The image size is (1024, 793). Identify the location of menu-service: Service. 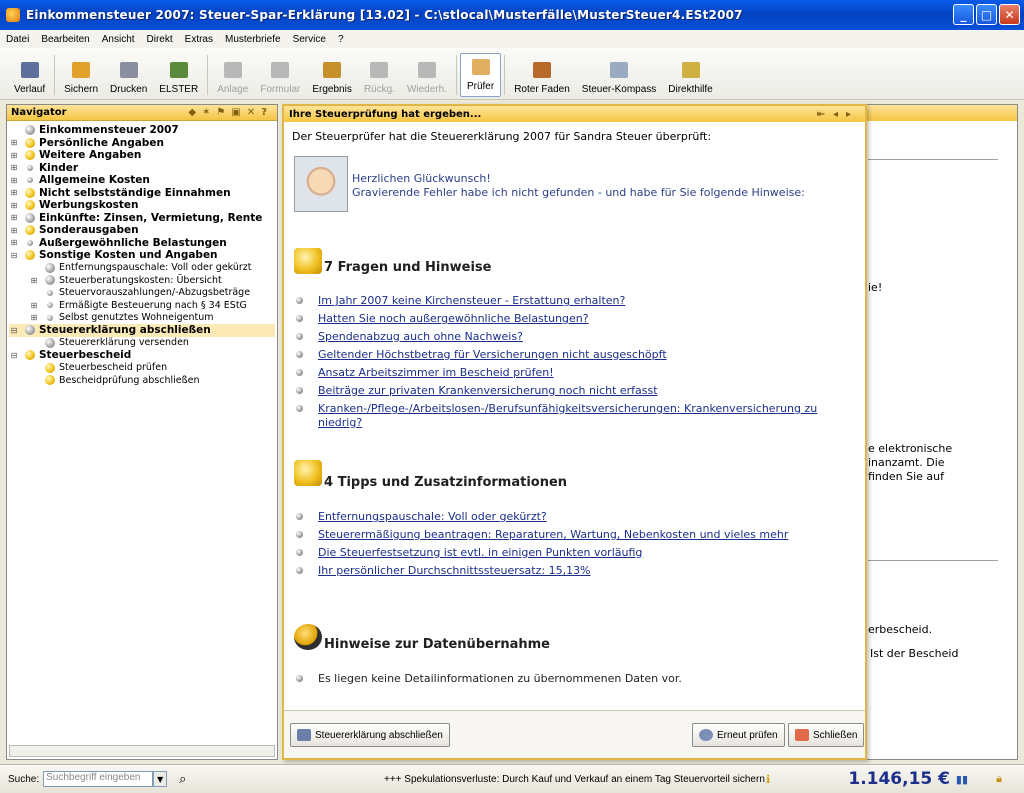
(309, 39).